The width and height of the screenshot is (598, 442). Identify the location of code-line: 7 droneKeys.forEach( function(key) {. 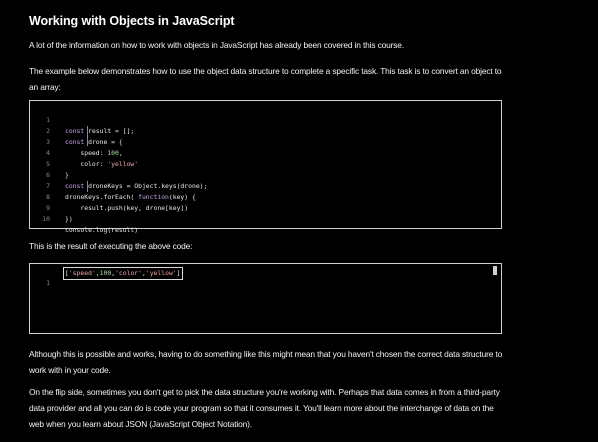
(265, 185).